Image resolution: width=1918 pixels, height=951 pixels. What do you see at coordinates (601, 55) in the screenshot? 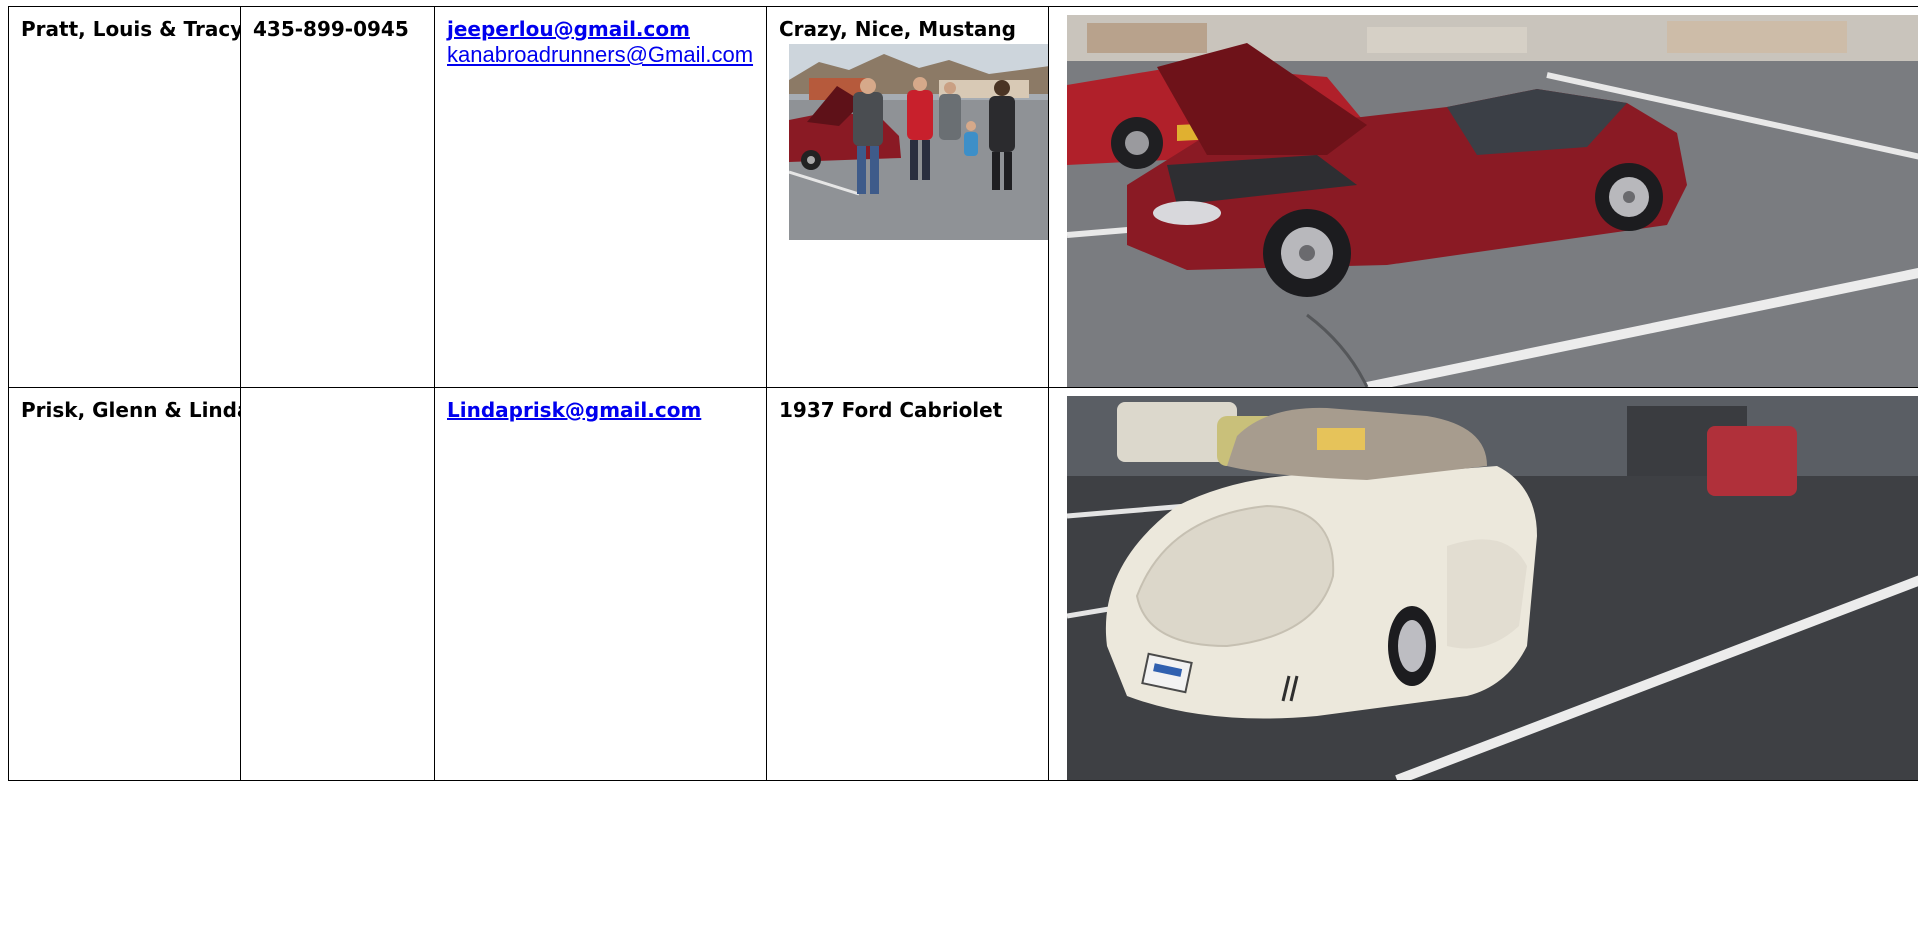
I see `email-link-secondary: kanabroadrunners@Gmail.com` at bounding box center [601, 55].